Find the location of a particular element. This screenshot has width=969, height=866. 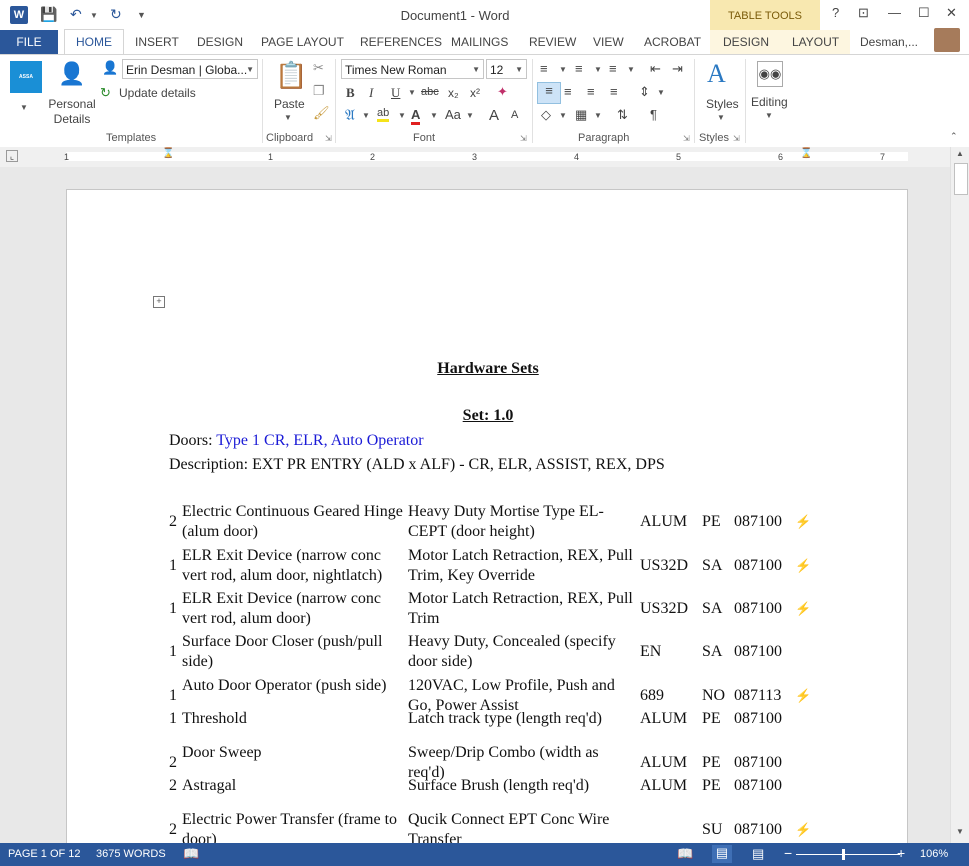

personal-details-button: Personal Details is located at coordinates (72, 112).